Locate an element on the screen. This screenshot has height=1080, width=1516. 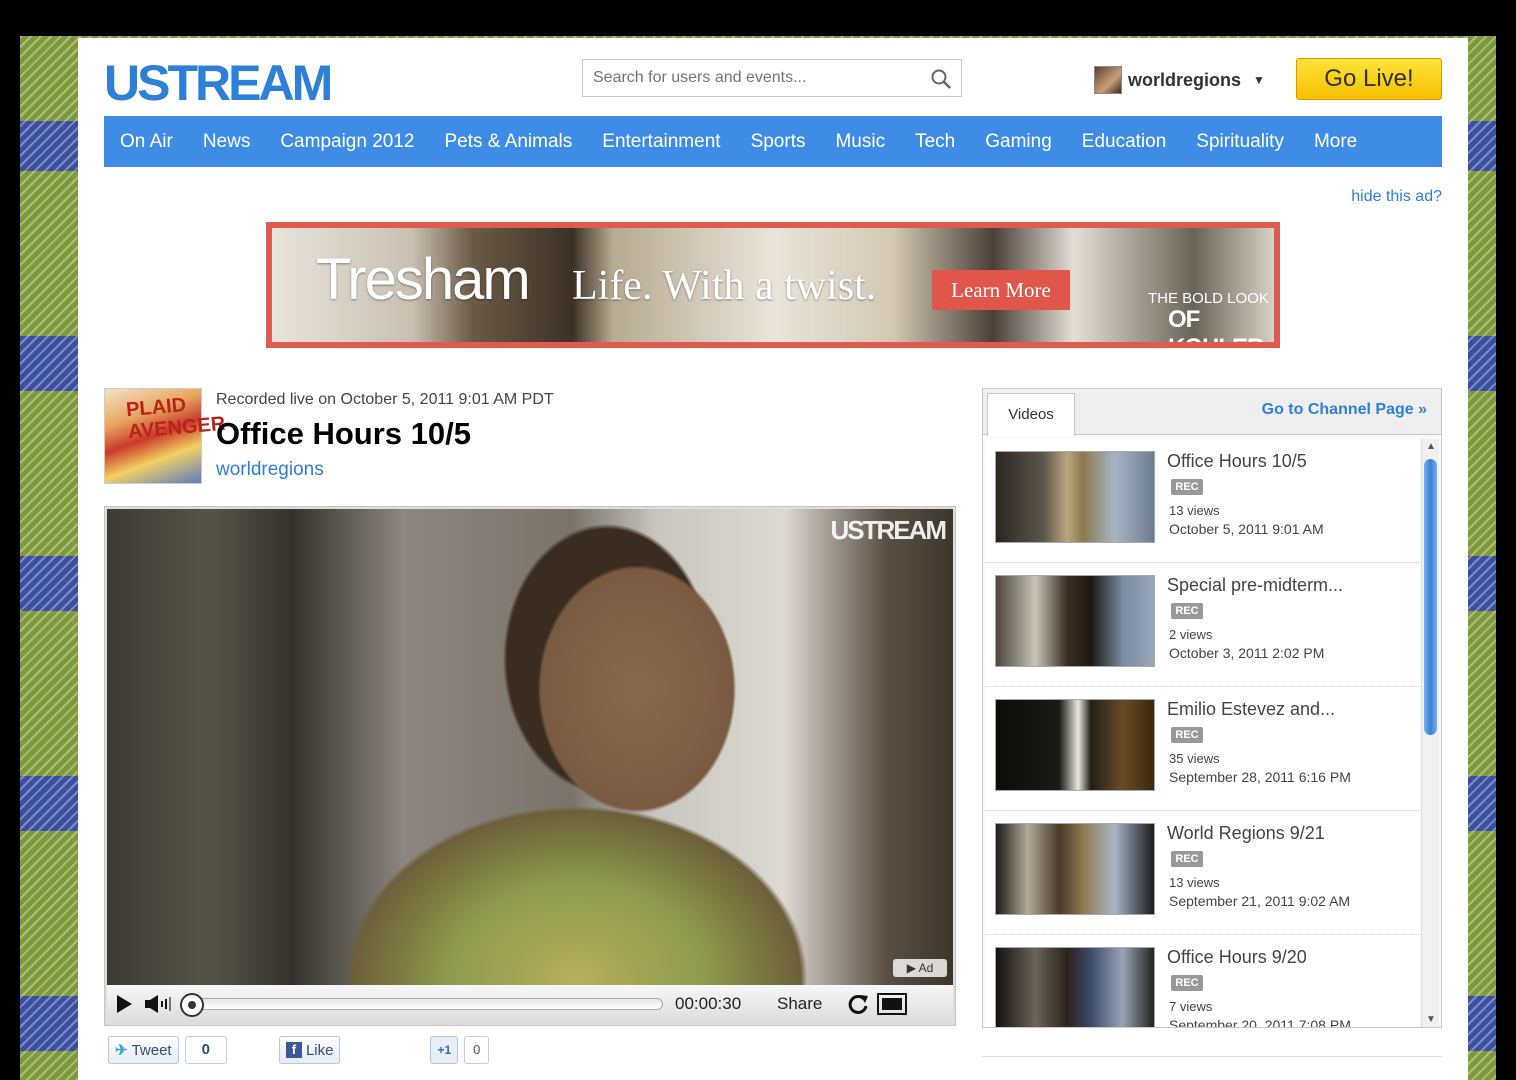
nav-item-news: News is located at coordinates (227, 142).